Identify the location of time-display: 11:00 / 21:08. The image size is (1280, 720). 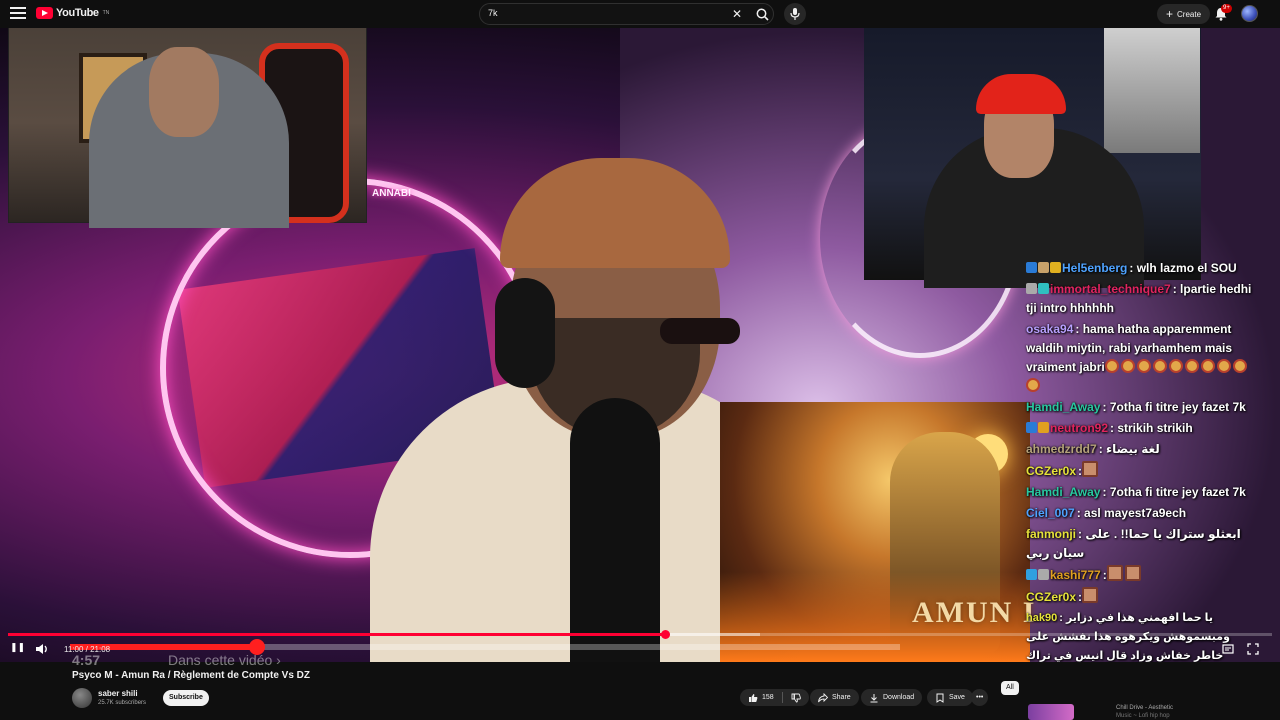
(87, 649).